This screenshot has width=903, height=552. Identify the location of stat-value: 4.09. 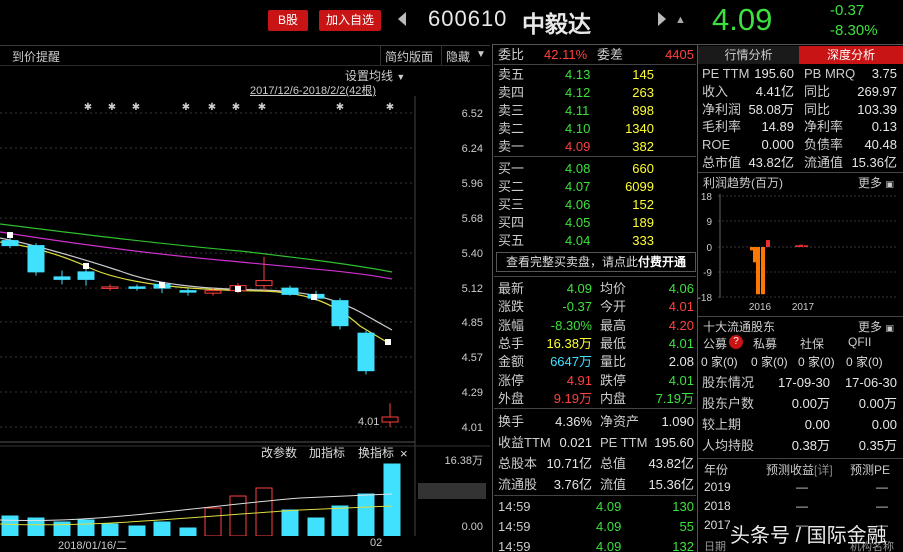
(579, 288).